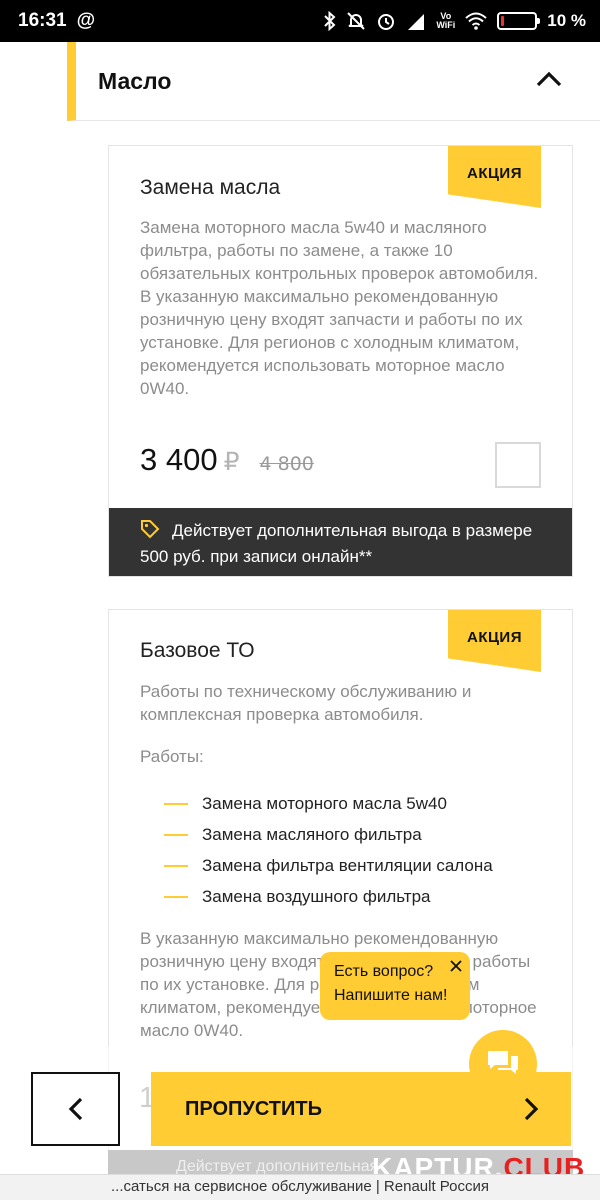 The height and width of the screenshot is (1200, 600). I want to click on list-item: Замена моторного масла 5w40, so click(328, 803).